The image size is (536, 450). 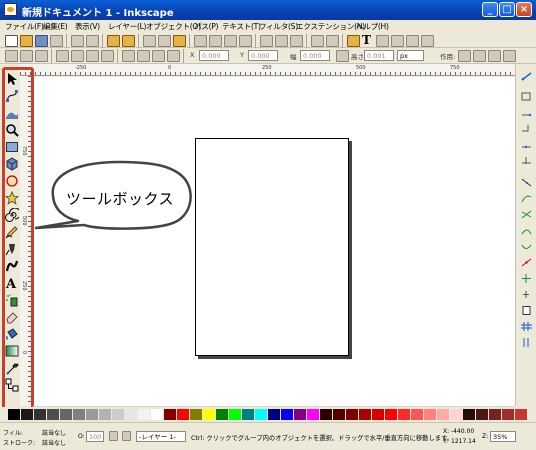 I want to click on flip-horizontal-icon, so click(x=92, y=56).